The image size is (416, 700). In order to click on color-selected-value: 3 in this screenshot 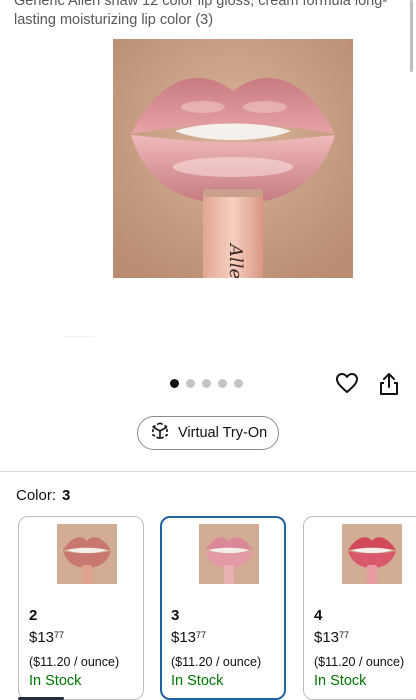, I will do `click(66, 495)`.